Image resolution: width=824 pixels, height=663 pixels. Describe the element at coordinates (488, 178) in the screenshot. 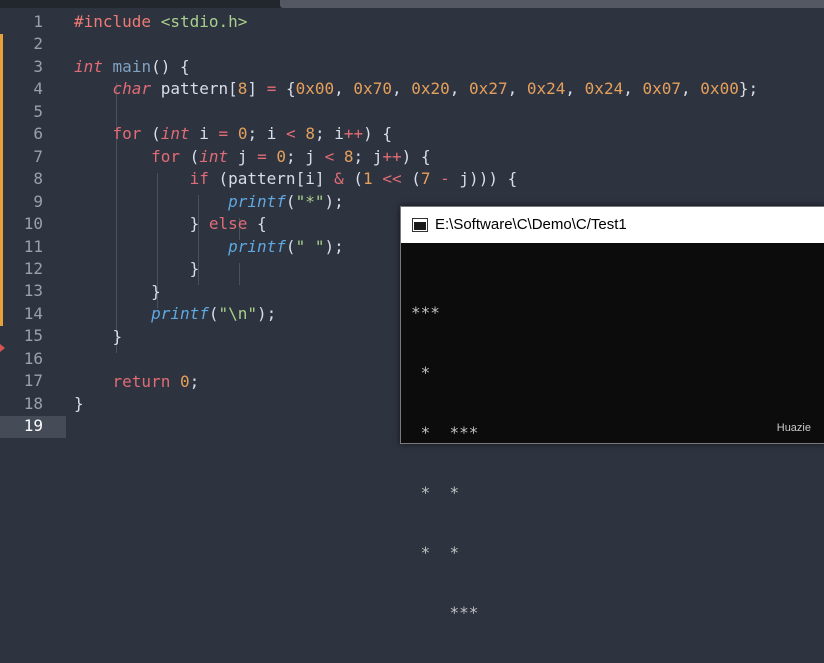

I see `code-text: j))) {` at that location.